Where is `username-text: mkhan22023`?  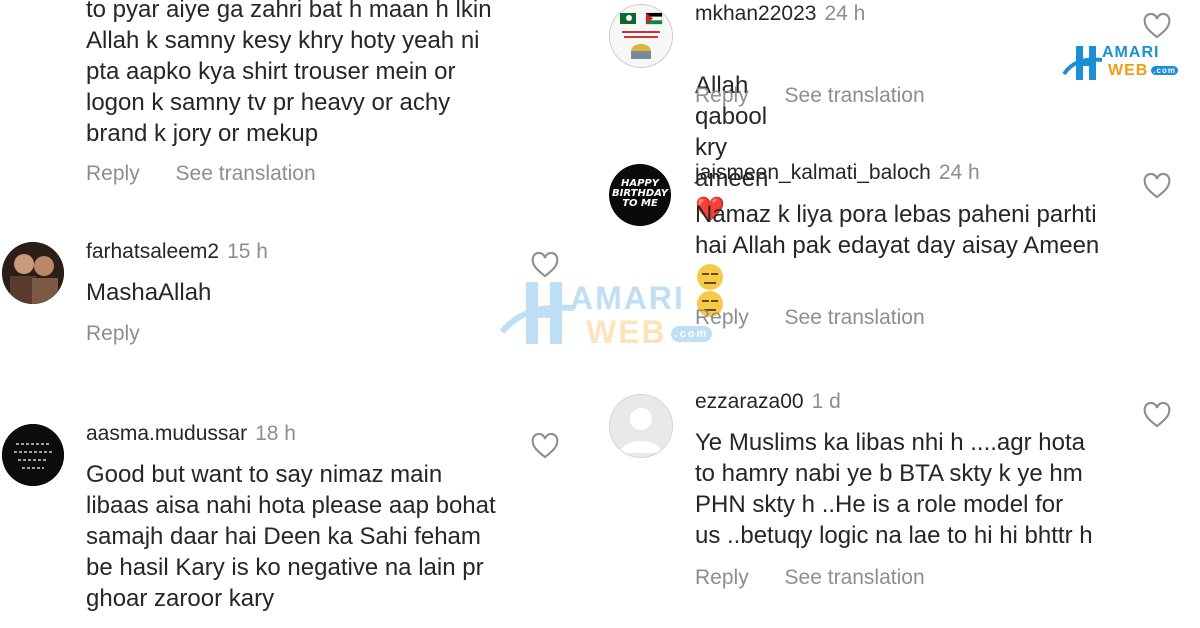 username-text: mkhan22023 is located at coordinates (755, 13).